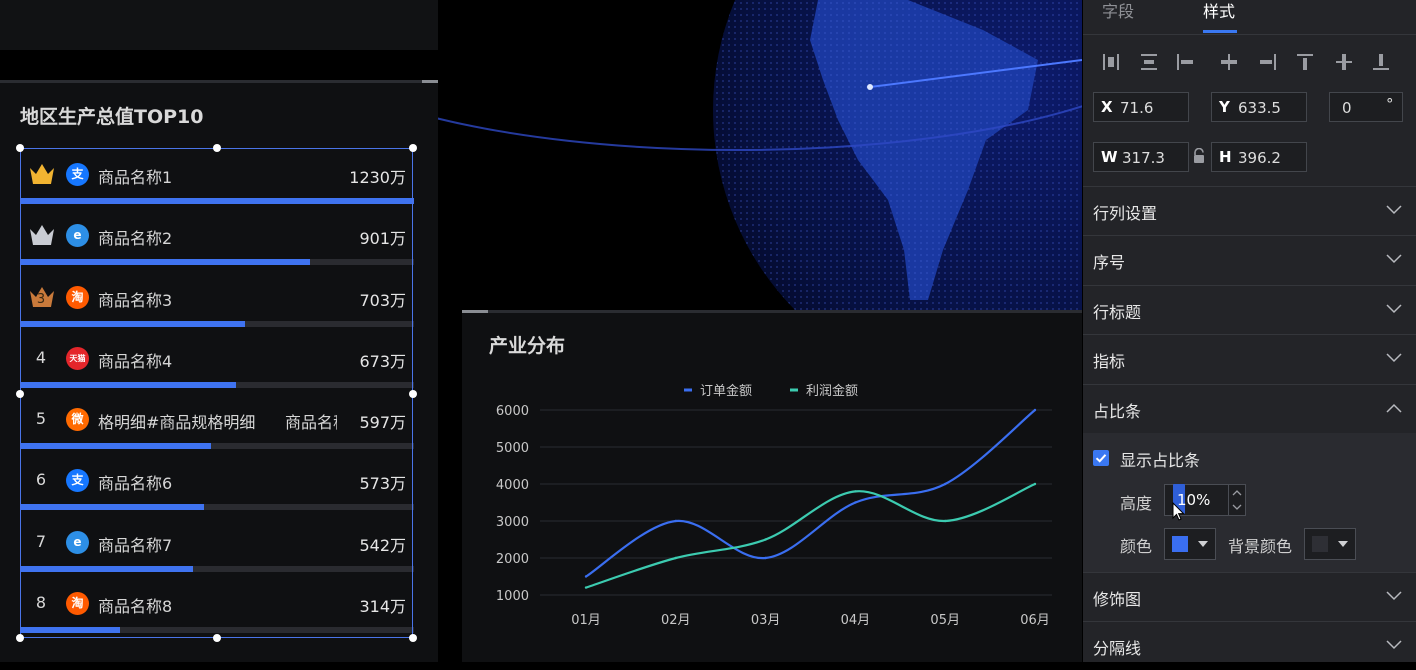 The width and height of the screenshot is (1416, 670). Describe the element at coordinates (77, 297) in the screenshot. I see `taobao-icon: 淘` at that location.